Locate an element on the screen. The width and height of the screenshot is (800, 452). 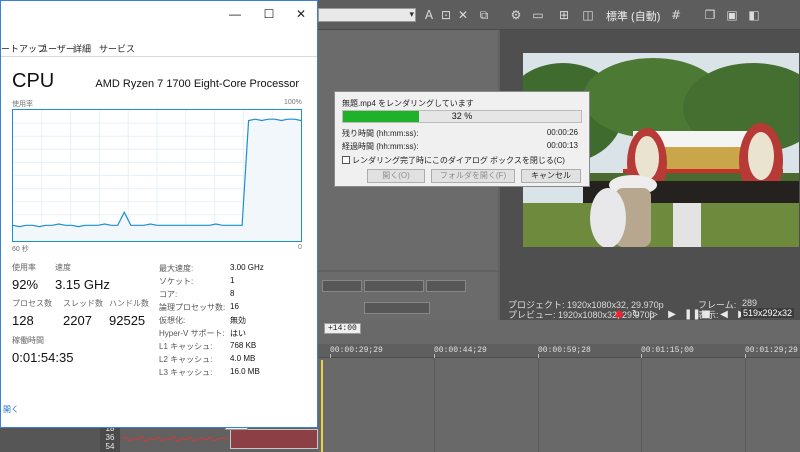
uptime-value: 0:01:54:35 is located at coordinates (43, 357).